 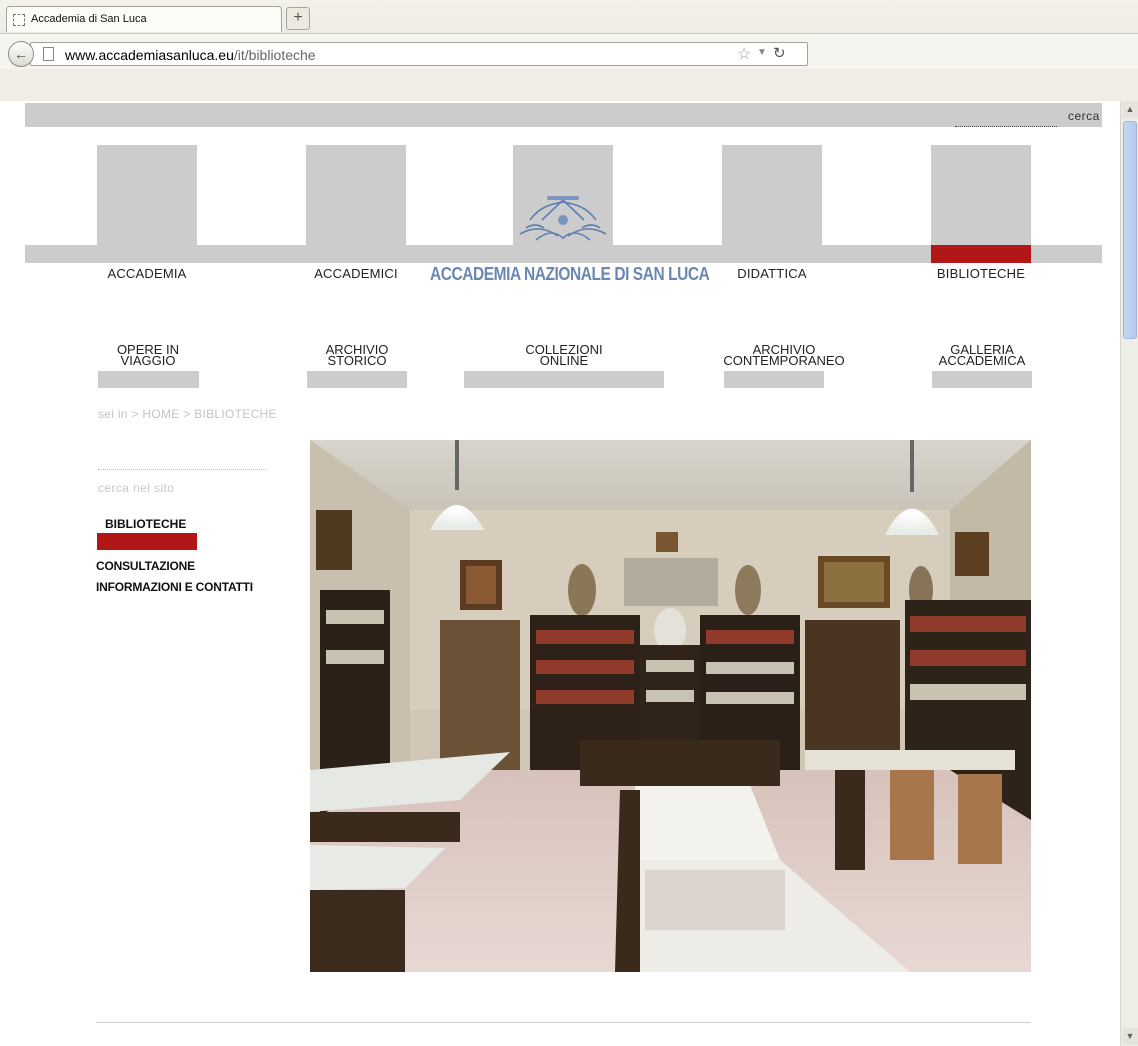 I want to click on menu-accademici: ACCADEMICI, so click(x=356, y=273).